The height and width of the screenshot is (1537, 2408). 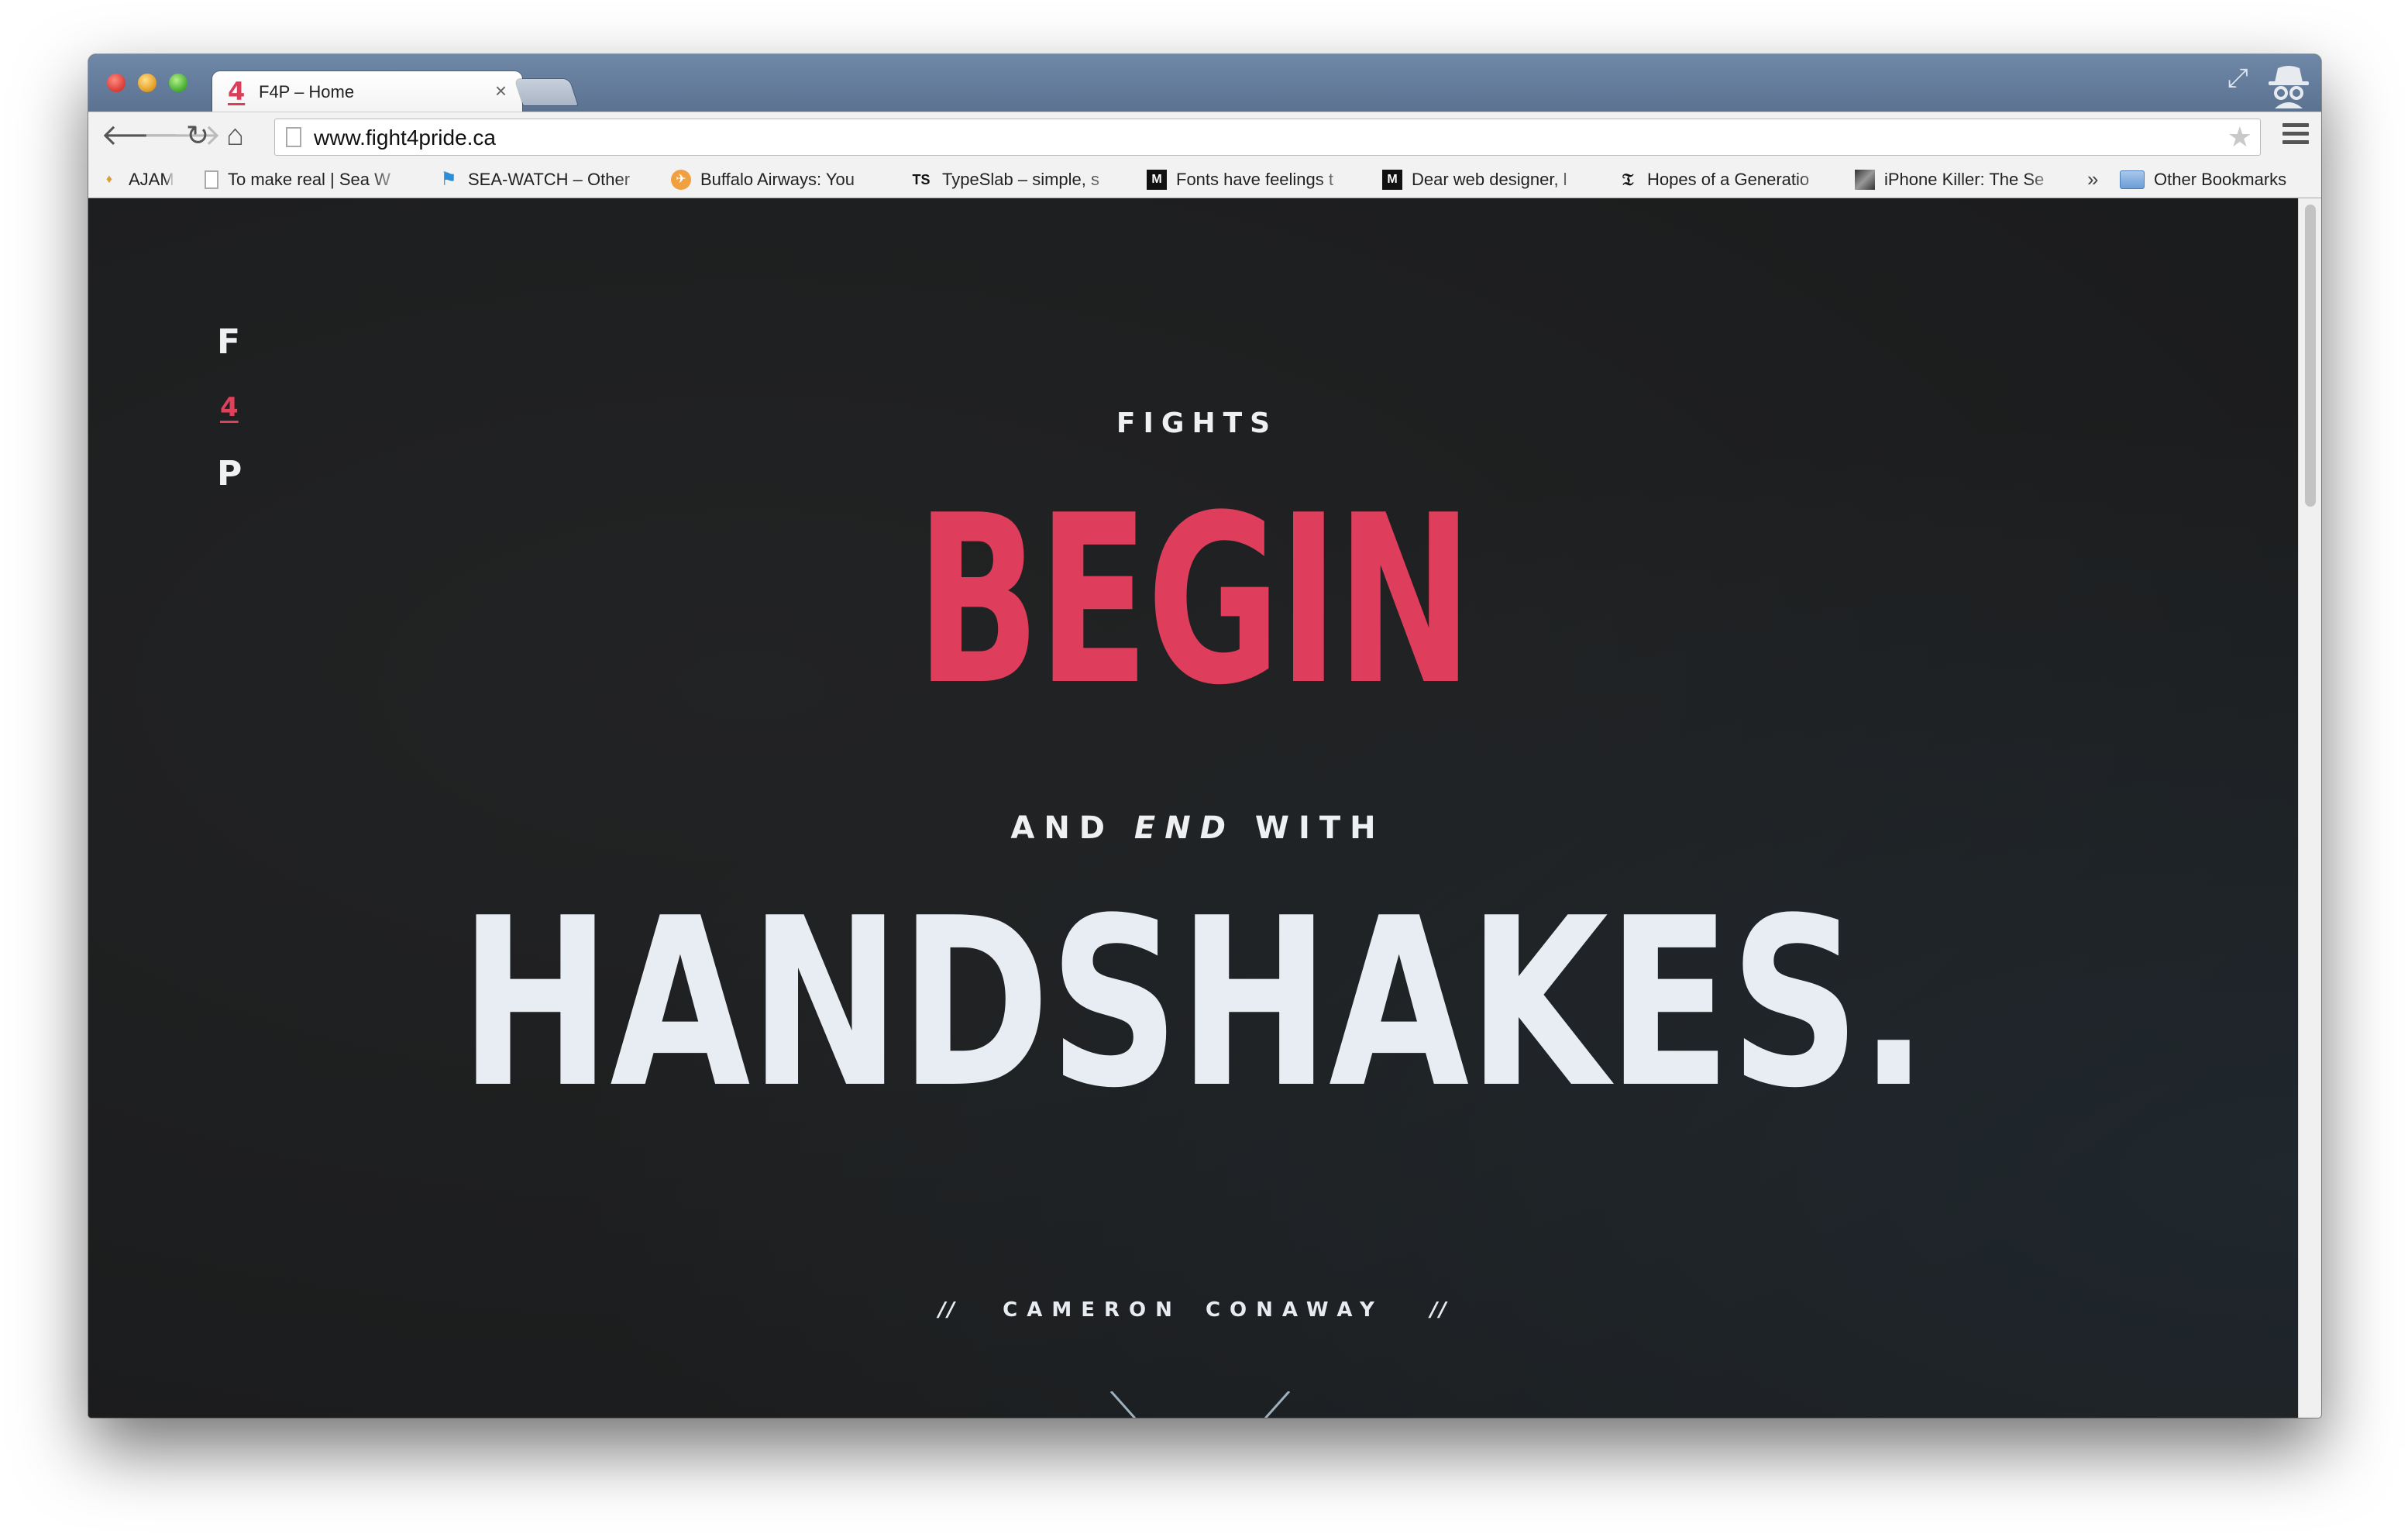 I want to click on scroll-down-chevron-icon, so click(x=1196, y=1404).